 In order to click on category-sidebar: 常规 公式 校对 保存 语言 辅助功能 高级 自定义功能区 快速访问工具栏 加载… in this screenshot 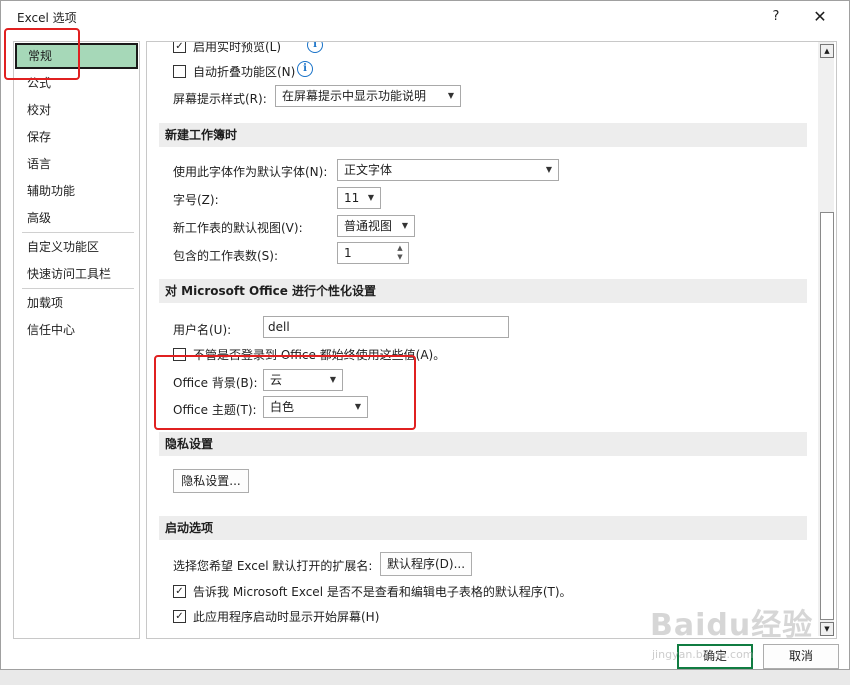, I will do `click(76, 340)`.